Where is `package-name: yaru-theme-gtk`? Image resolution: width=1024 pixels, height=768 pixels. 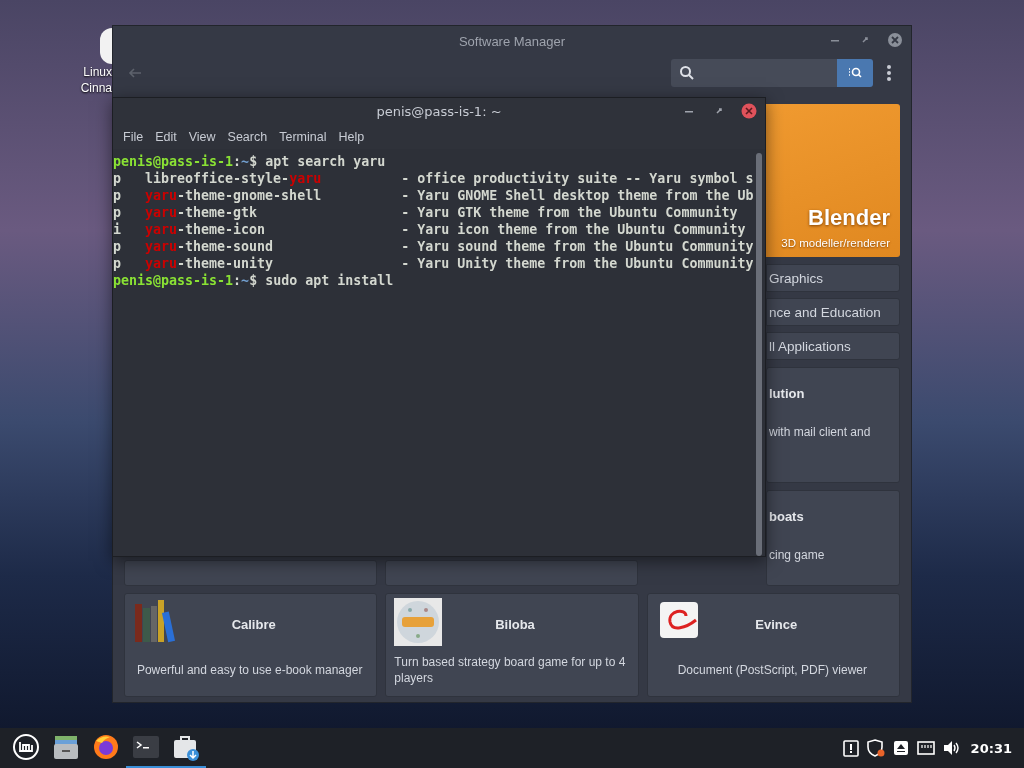 package-name: yaru-theme-gtk is located at coordinates (202, 212).